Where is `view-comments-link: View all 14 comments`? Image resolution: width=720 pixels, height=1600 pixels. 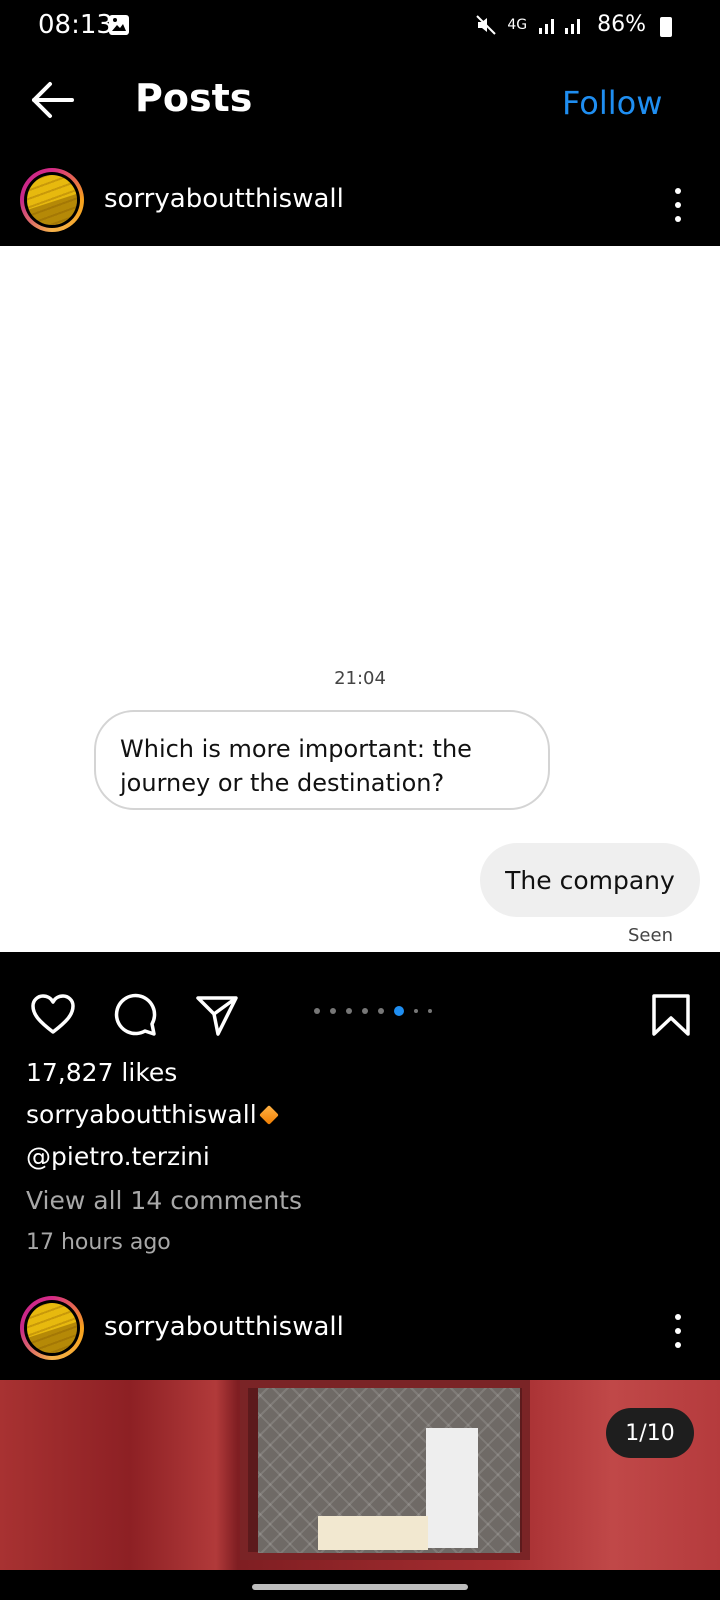 view-comments-link: View all 14 comments is located at coordinates (164, 1200).